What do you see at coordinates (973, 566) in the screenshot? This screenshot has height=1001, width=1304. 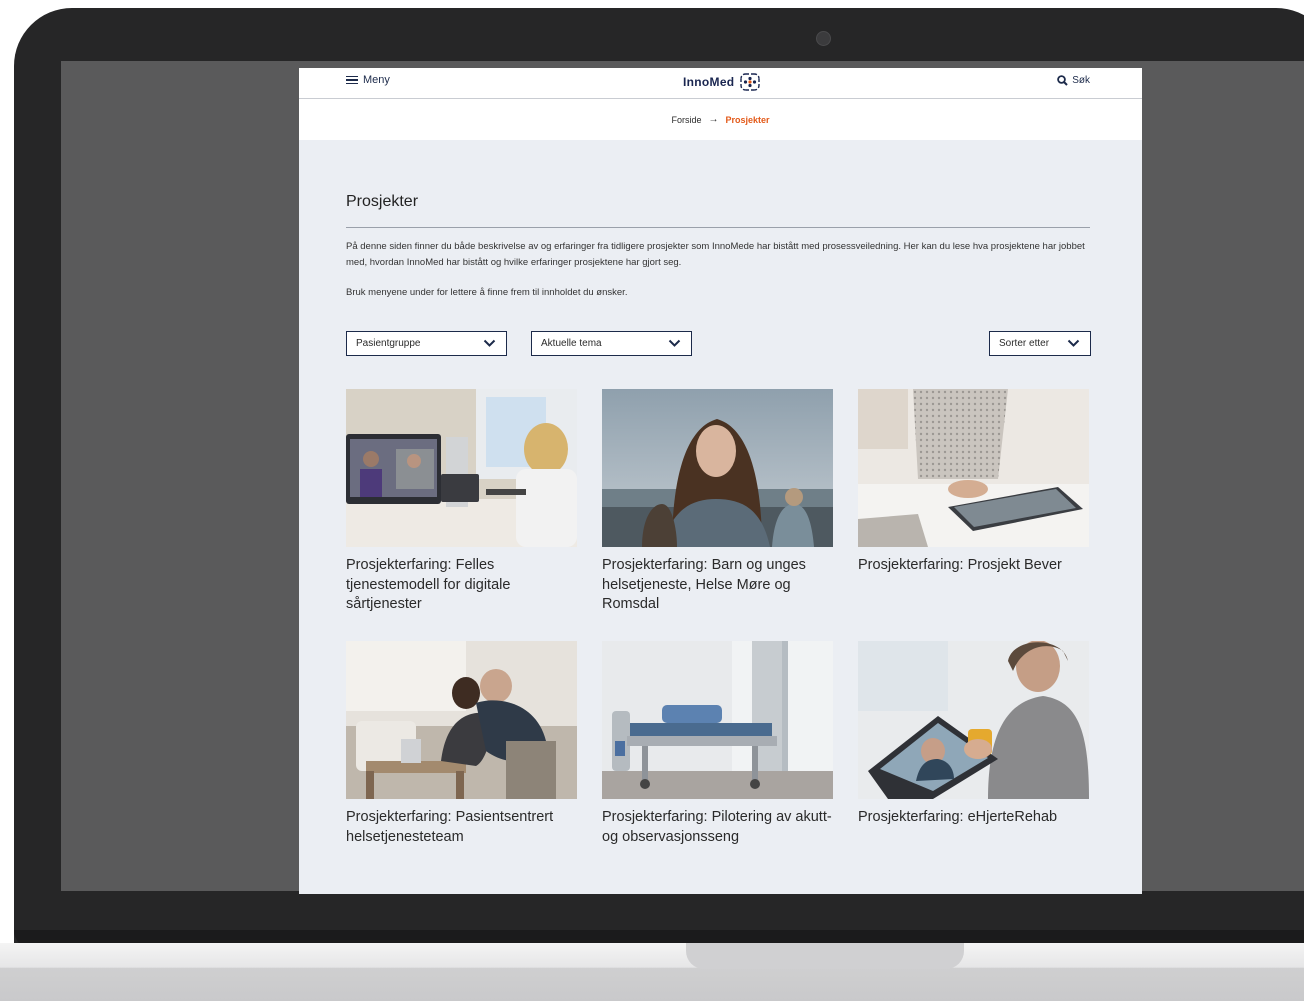 I see `project-title: Prosjekterfaring: Prosjekt Bever` at bounding box center [973, 566].